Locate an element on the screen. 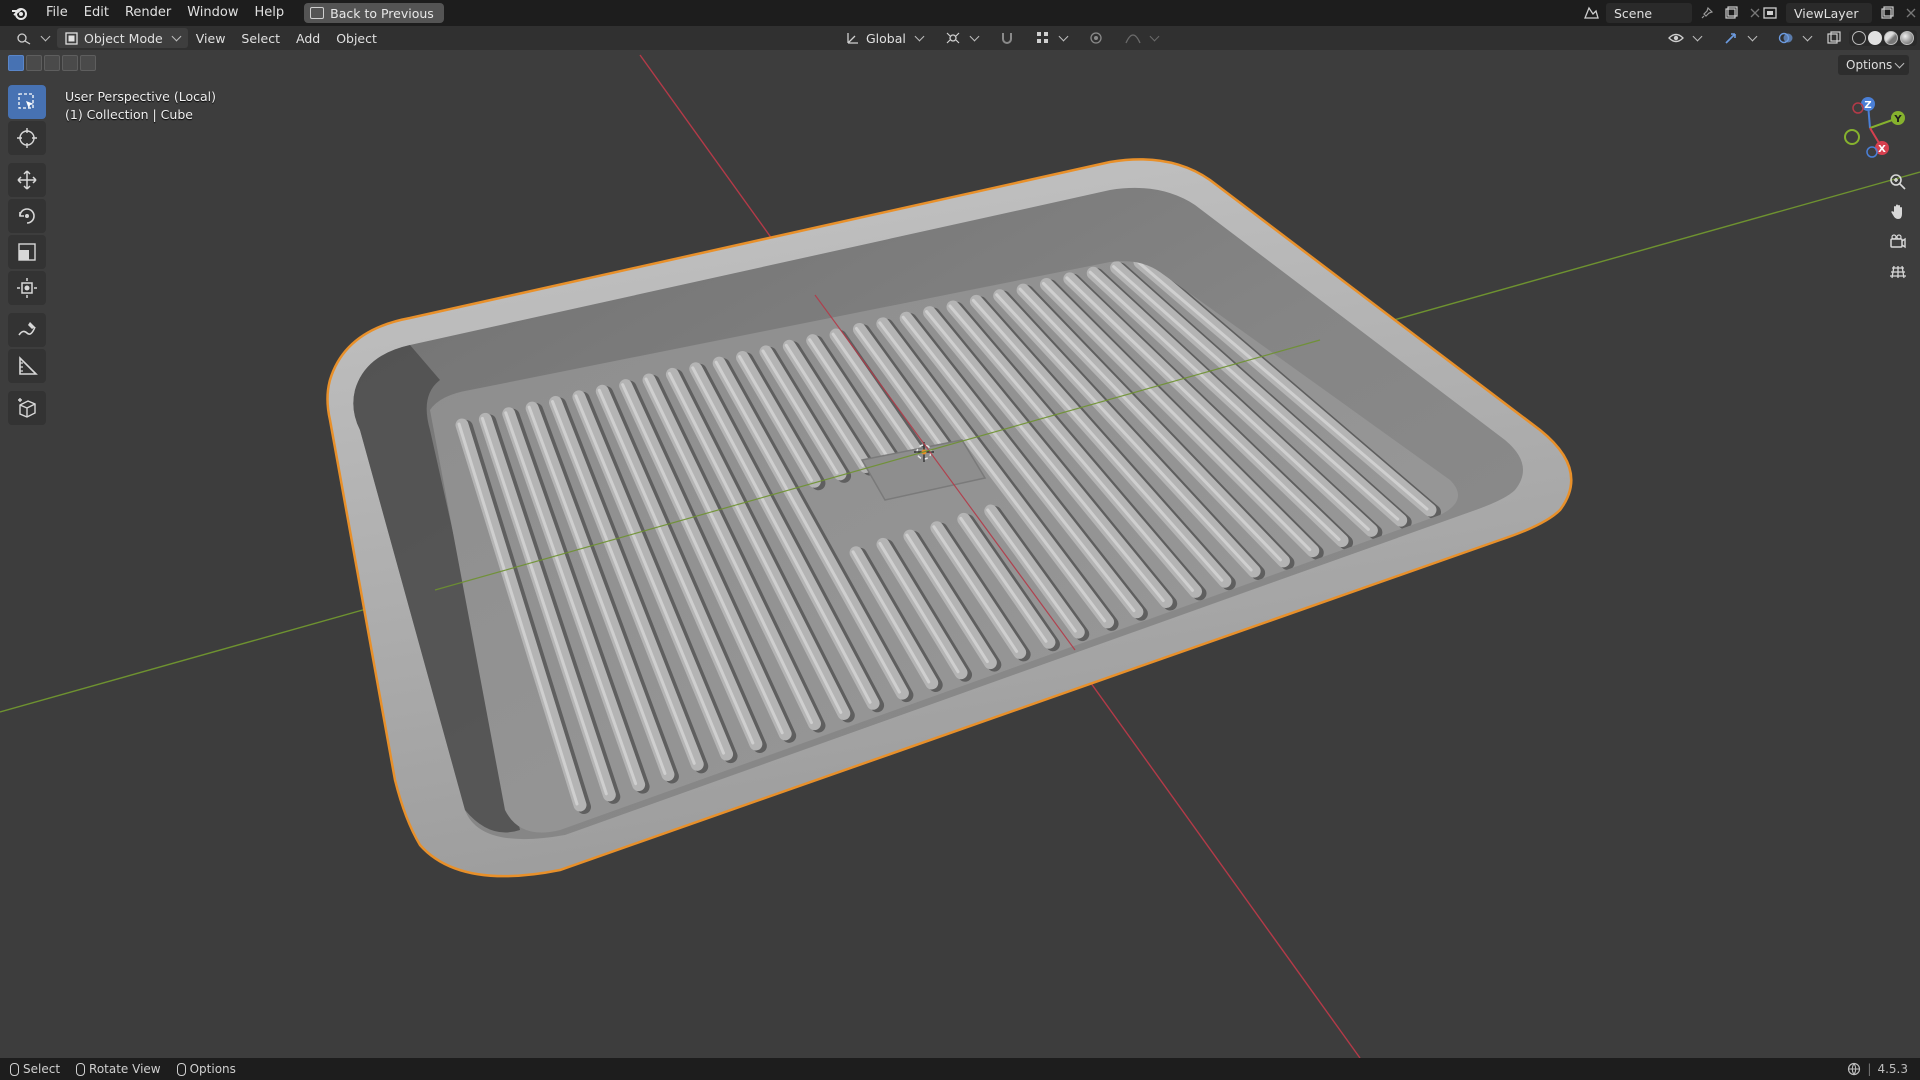  menu-select: Select is located at coordinates (260, 38).